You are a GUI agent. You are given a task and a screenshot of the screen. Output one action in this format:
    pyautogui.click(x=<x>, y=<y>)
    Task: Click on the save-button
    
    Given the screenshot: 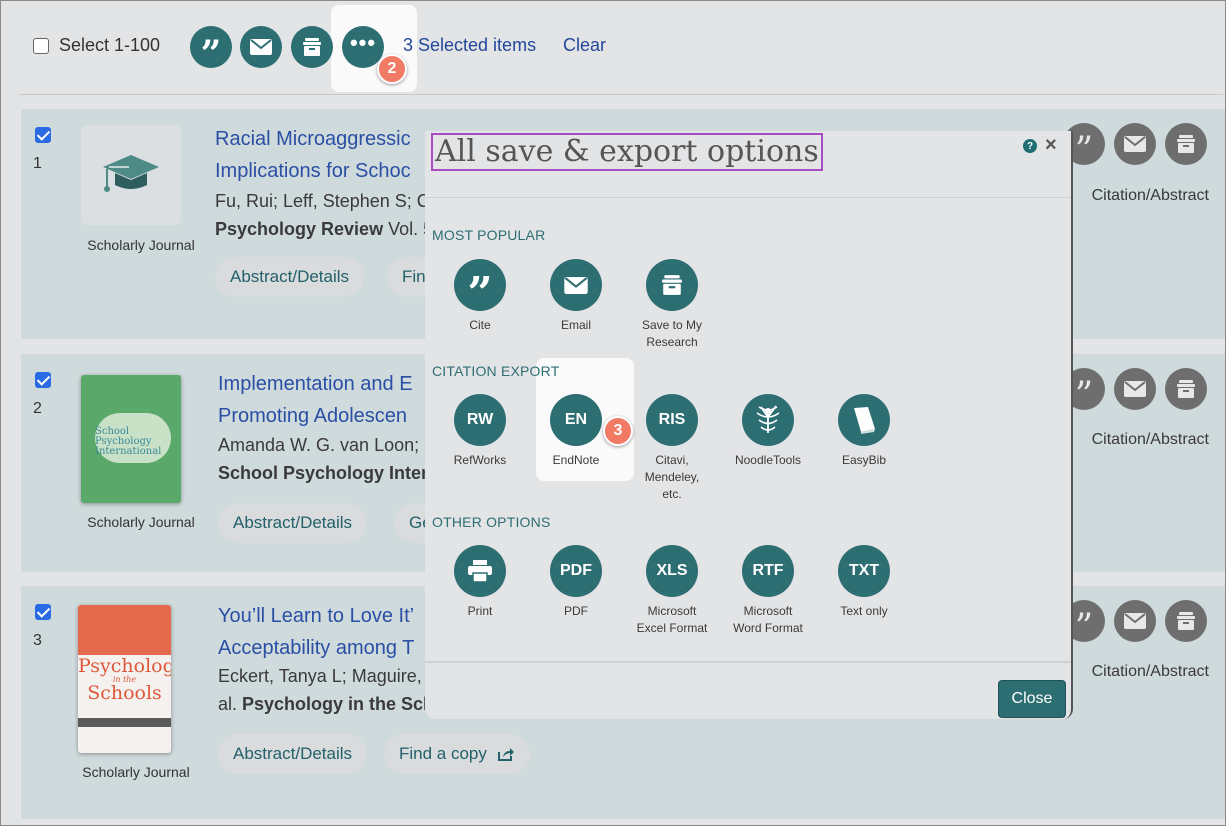 What is the action you would take?
    pyautogui.click(x=312, y=47)
    